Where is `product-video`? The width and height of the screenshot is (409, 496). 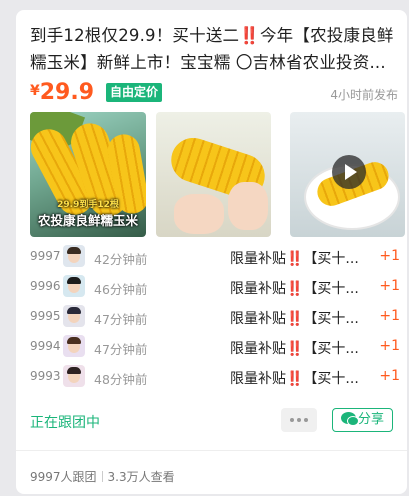
product-video is located at coordinates (347, 174).